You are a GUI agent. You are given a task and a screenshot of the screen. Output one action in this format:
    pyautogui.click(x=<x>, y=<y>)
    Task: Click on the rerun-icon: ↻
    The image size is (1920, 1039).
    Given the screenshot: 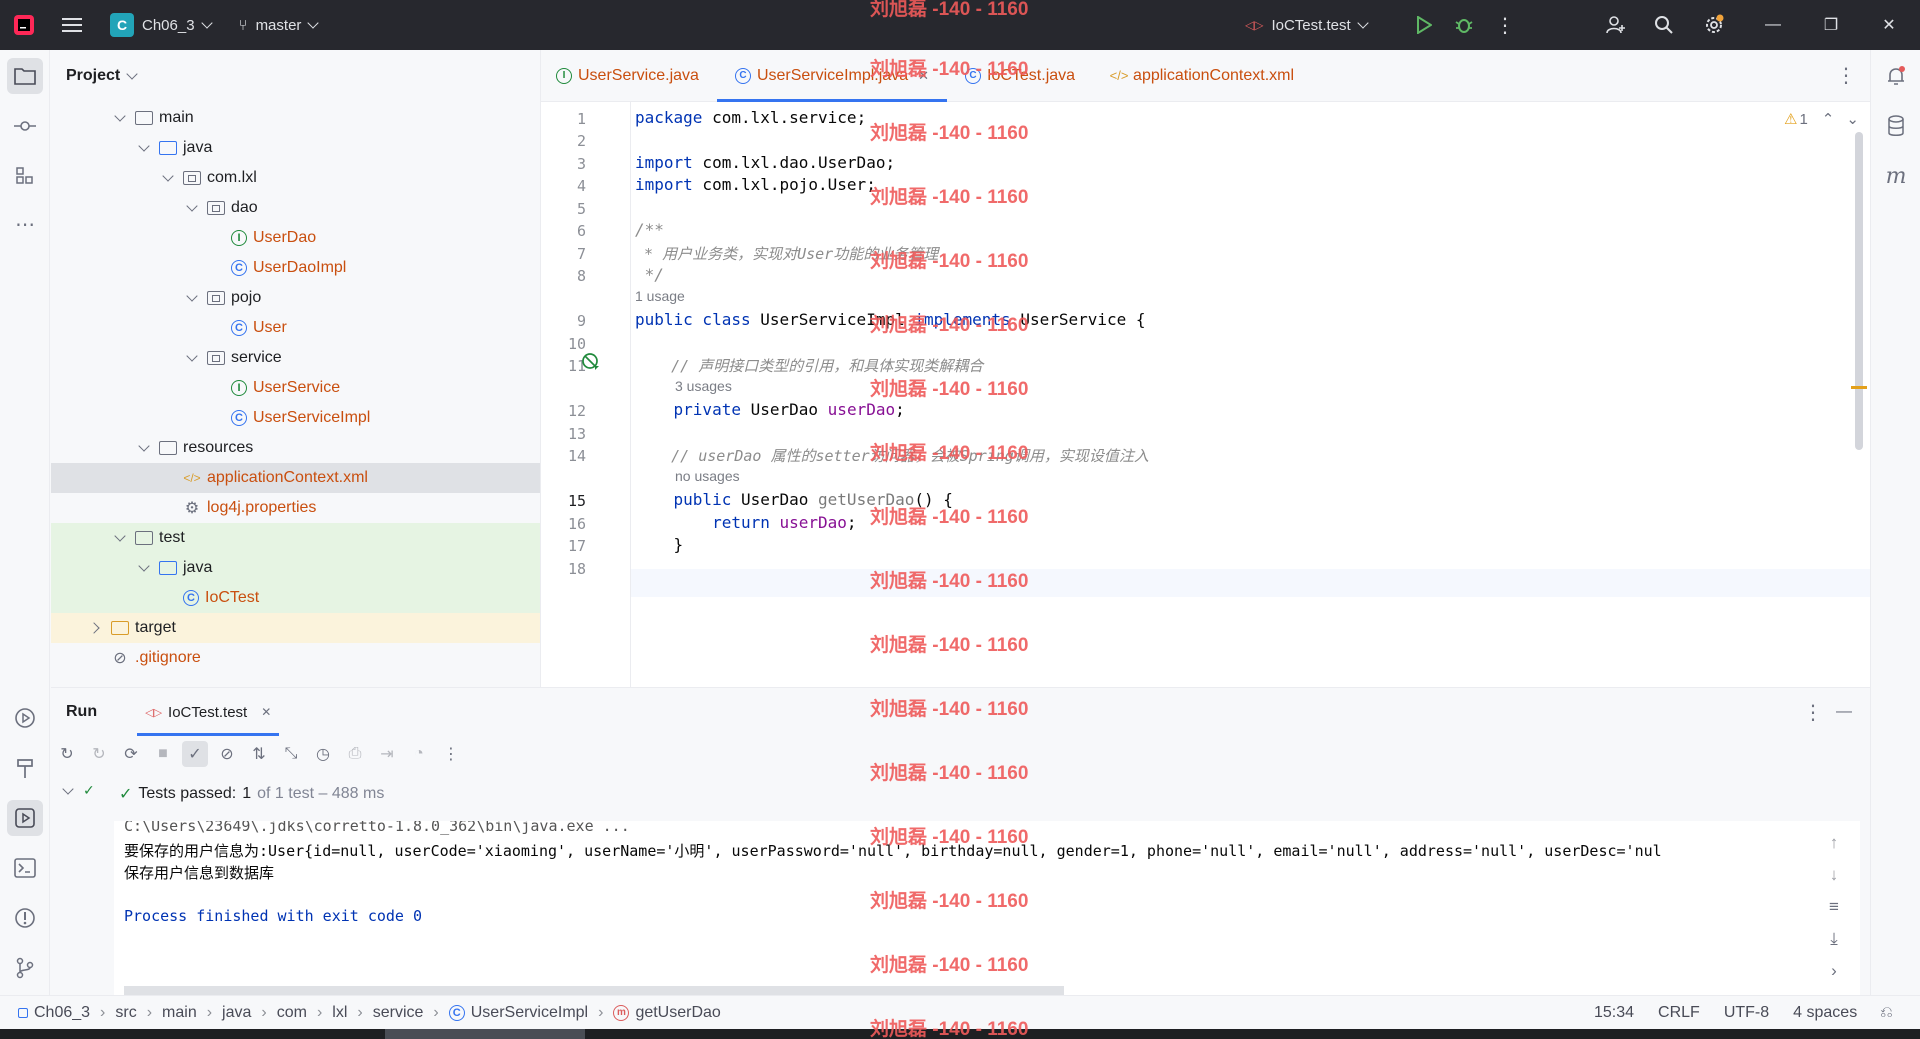 What is the action you would take?
    pyautogui.click(x=67, y=754)
    